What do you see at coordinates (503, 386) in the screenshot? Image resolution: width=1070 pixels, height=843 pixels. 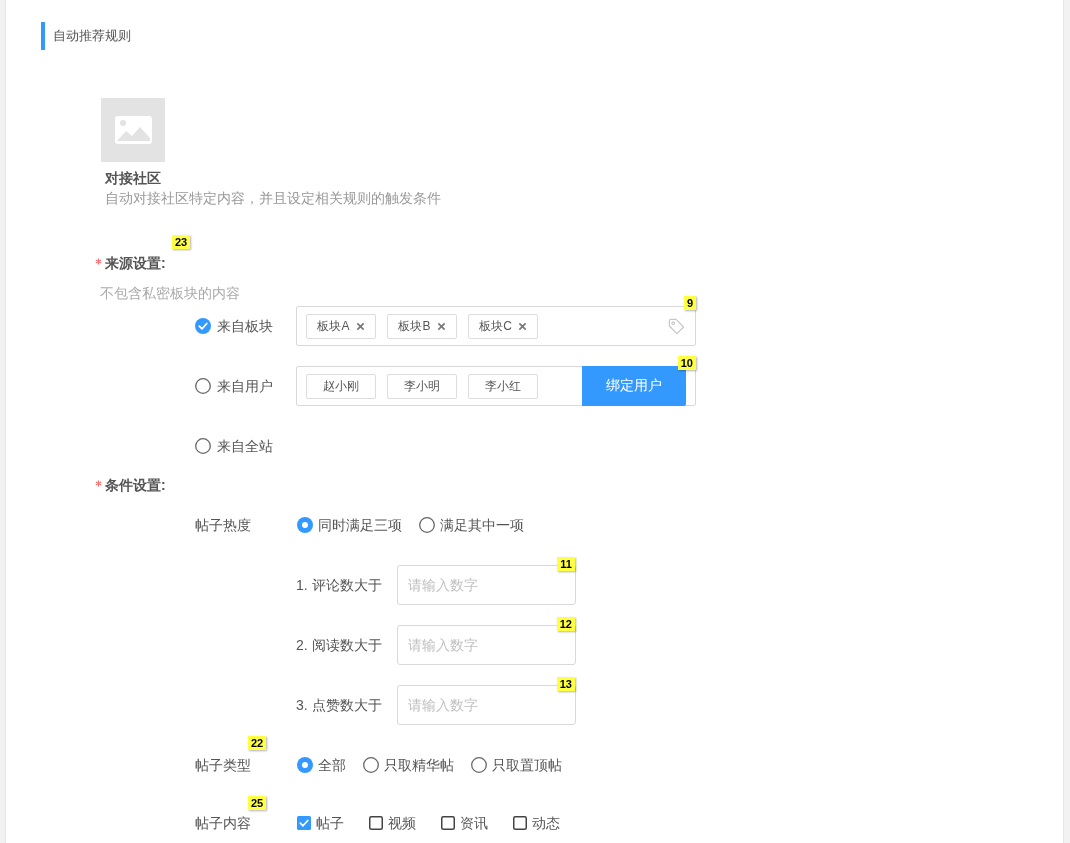 I see `user-chip: 李小红` at bounding box center [503, 386].